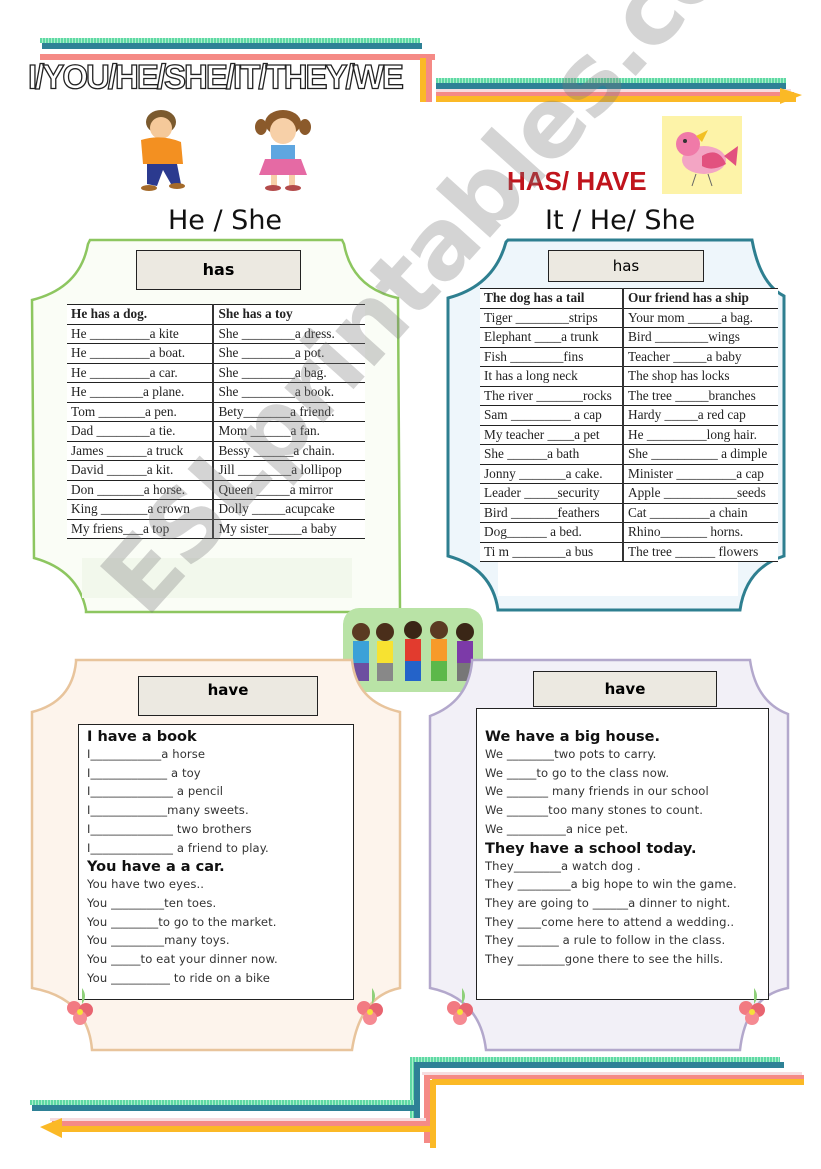  What do you see at coordinates (141, 489) in the screenshot?
I see `fill-in-blank-sentence: Don _______a horse.` at bounding box center [141, 489].